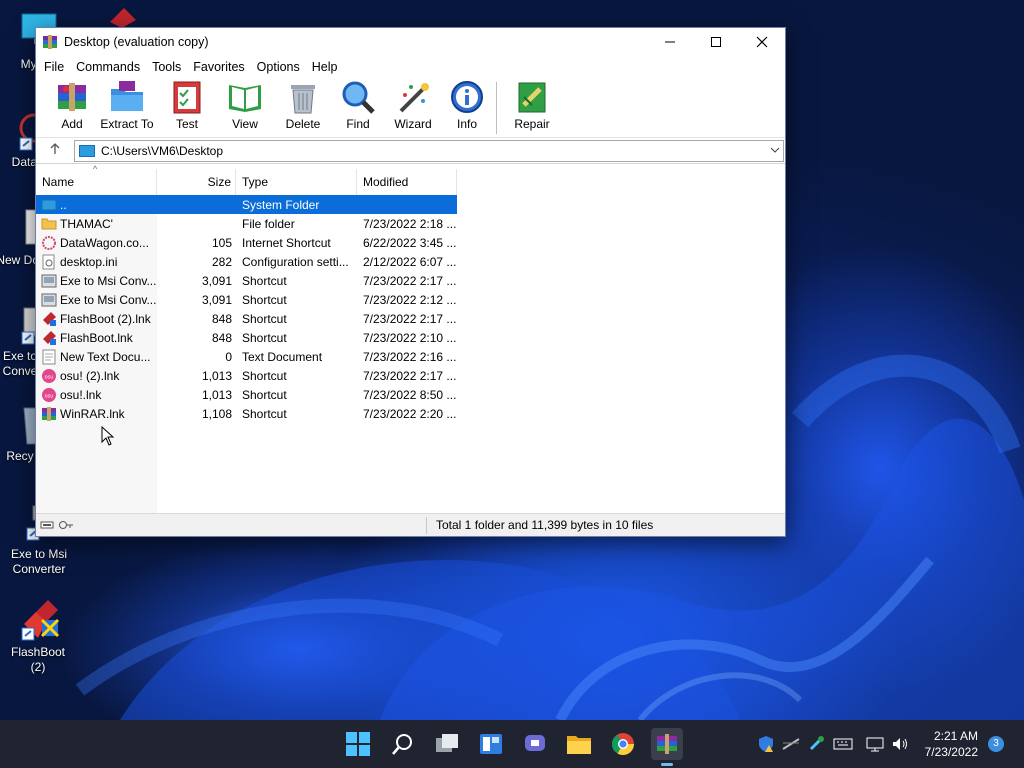  What do you see at coordinates (532, 124) in the screenshot?
I see `repair-label: Repair` at bounding box center [532, 124].